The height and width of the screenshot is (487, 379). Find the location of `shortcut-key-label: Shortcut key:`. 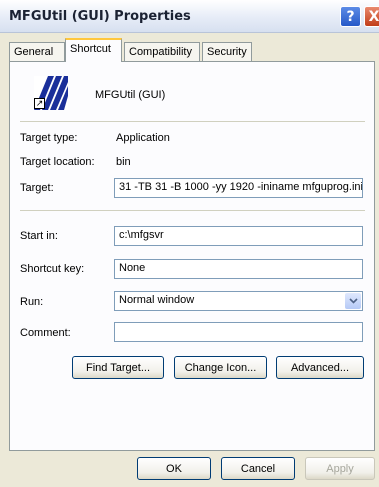

shortcut-key-label: Shortcut key: is located at coordinates (52, 269).